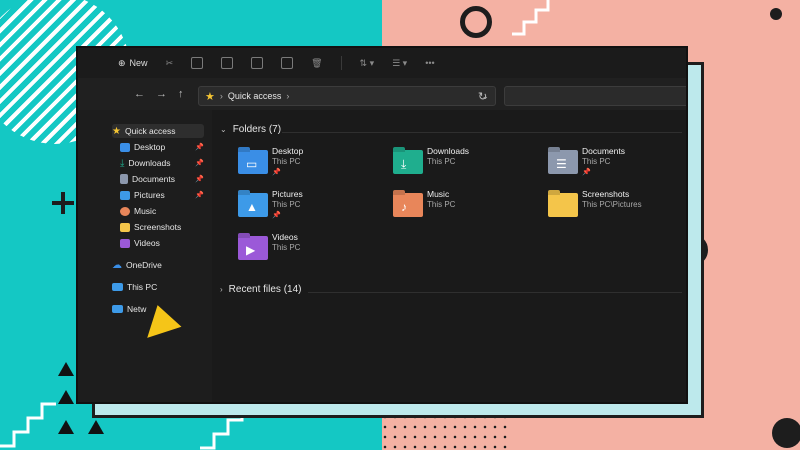 This screenshot has width=800, height=450. I want to click on sidebar-item-downloads: ⤓ Downloads 📌, so click(162, 163).